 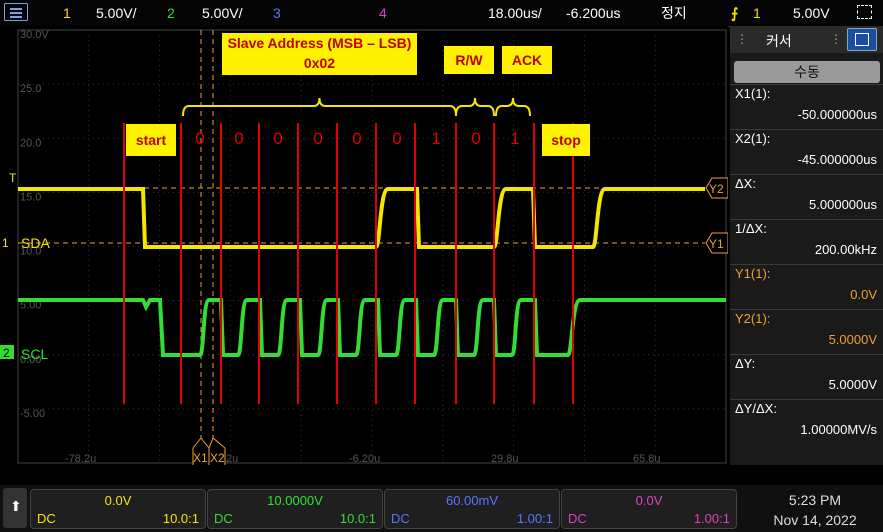 What do you see at coordinates (277, 13) in the screenshot?
I see `ch3-number: 3` at bounding box center [277, 13].